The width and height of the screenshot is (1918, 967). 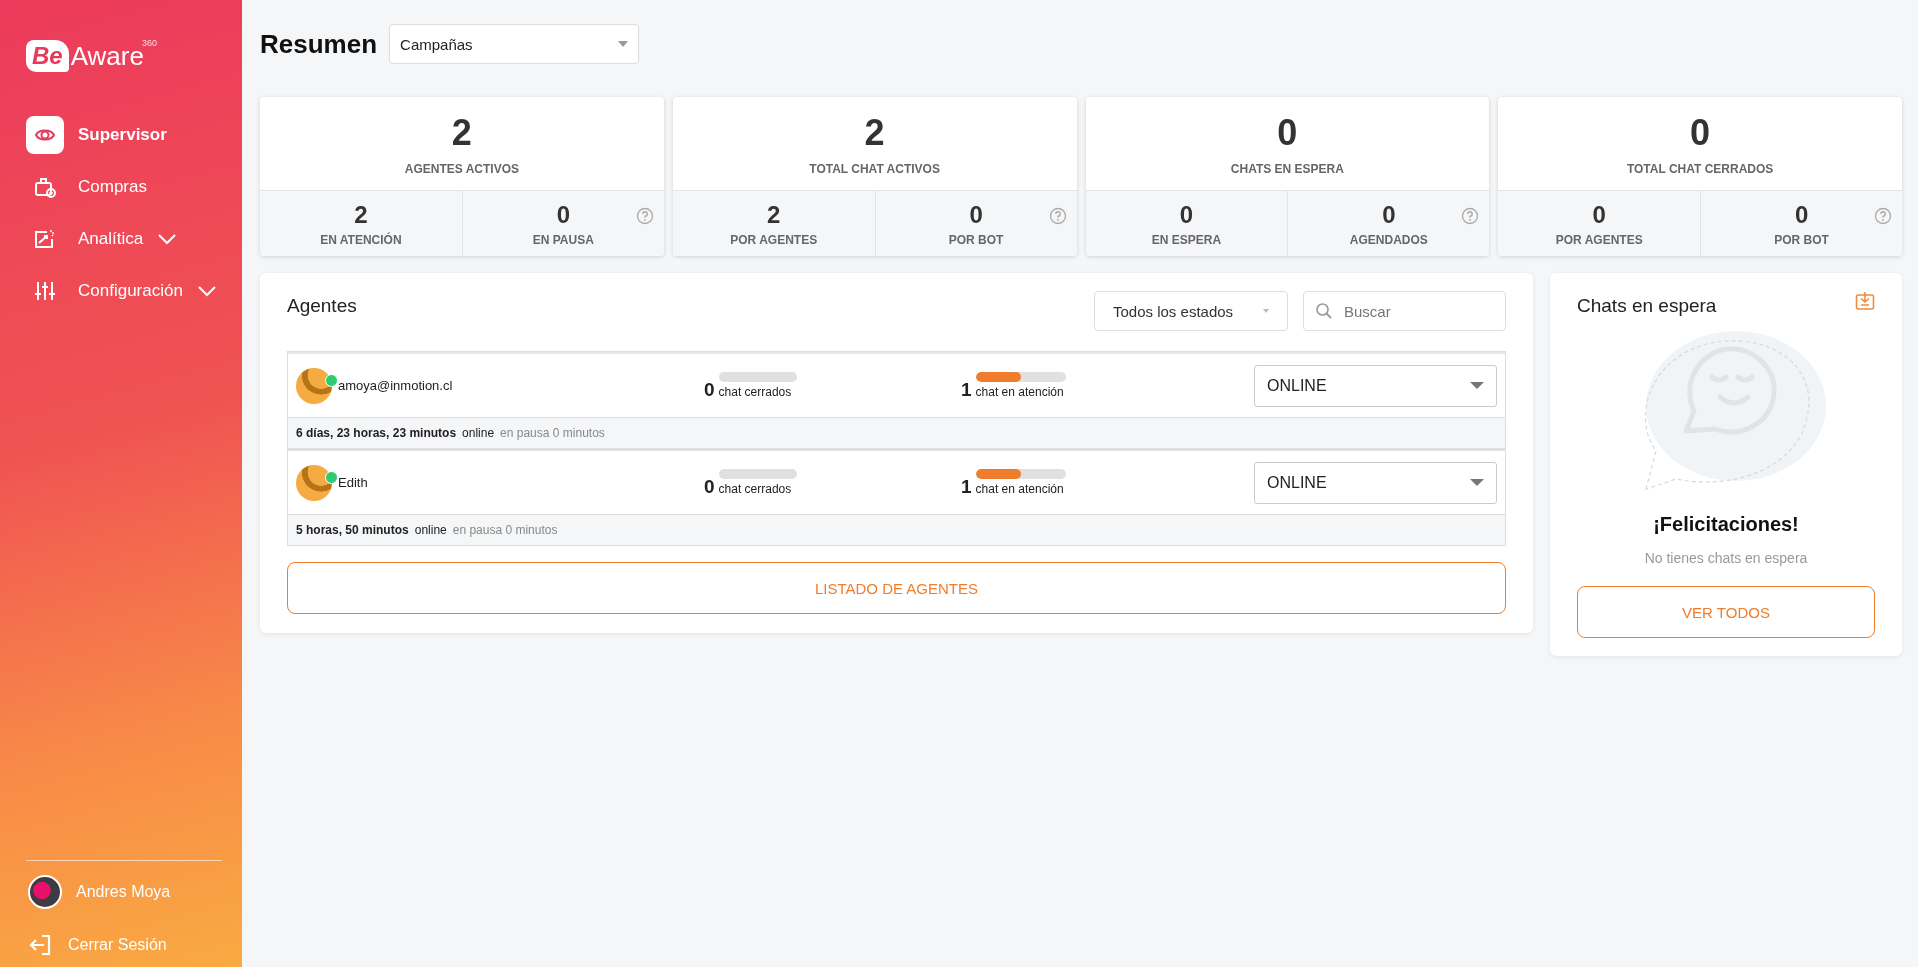 I want to click on user-name: Andres Moya, so click(x=123, y=892).